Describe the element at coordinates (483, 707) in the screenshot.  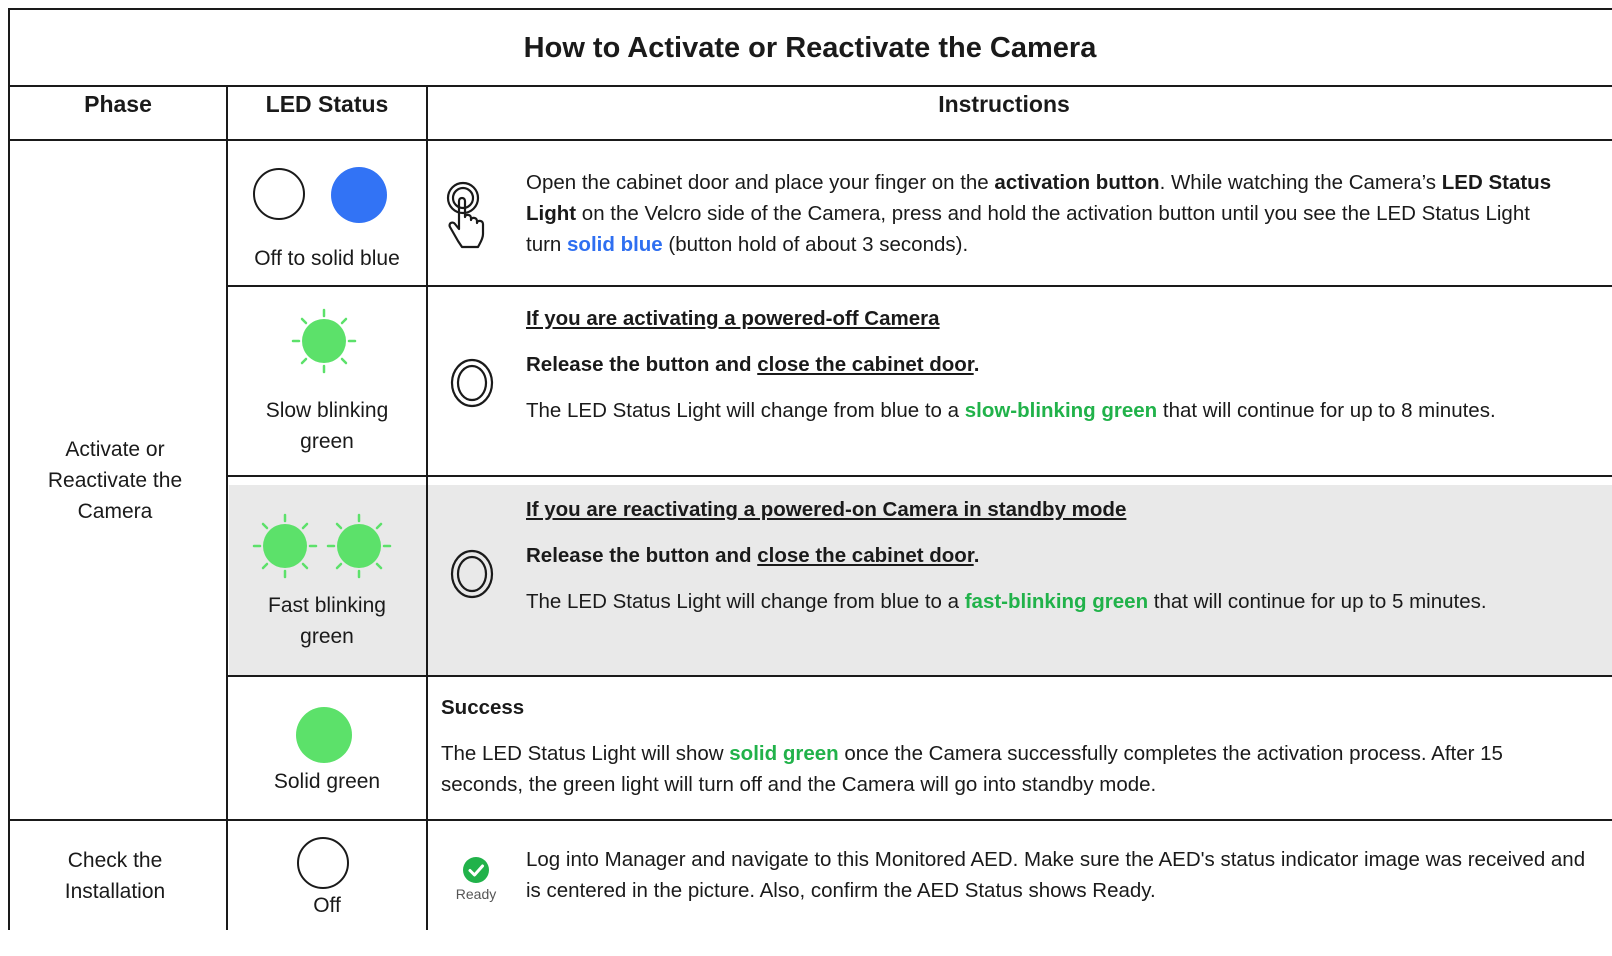
I see `instr-heading-success: Success` at that location.